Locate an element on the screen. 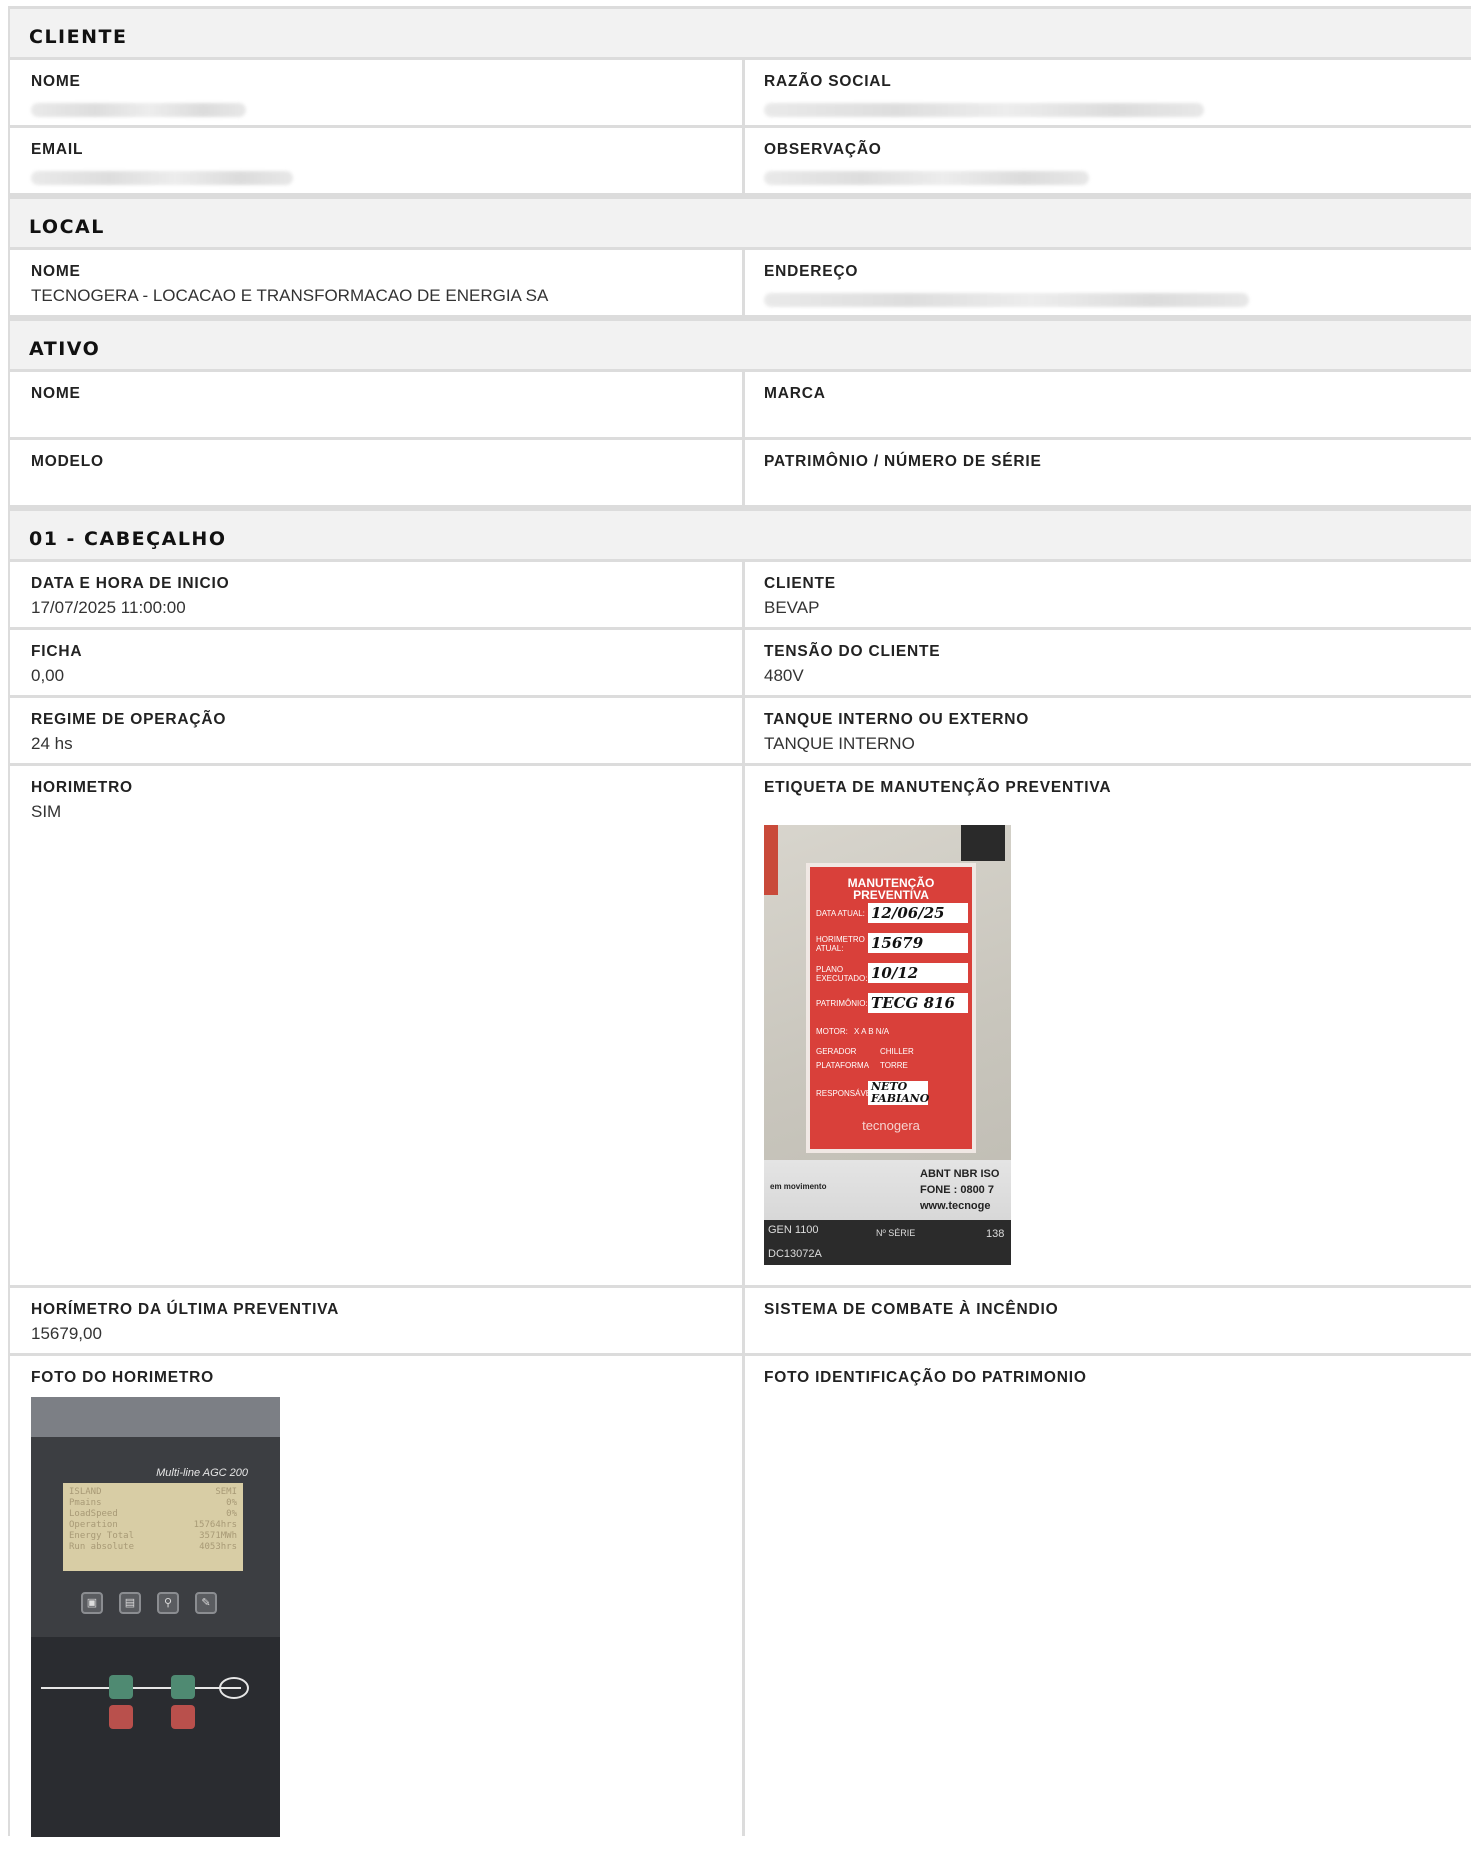 The height and width of the screenshot is (1850, 1471). cliente-row-1: NOME RAZÃO SOCIAL is located at coordinates (740, 94).